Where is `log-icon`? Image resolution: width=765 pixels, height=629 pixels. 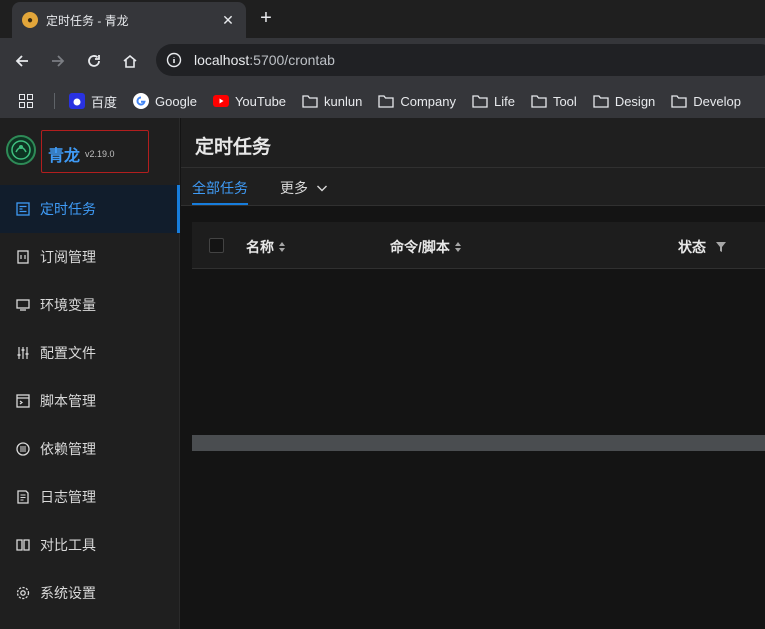 log-icon is located at coordinates (23, 497).